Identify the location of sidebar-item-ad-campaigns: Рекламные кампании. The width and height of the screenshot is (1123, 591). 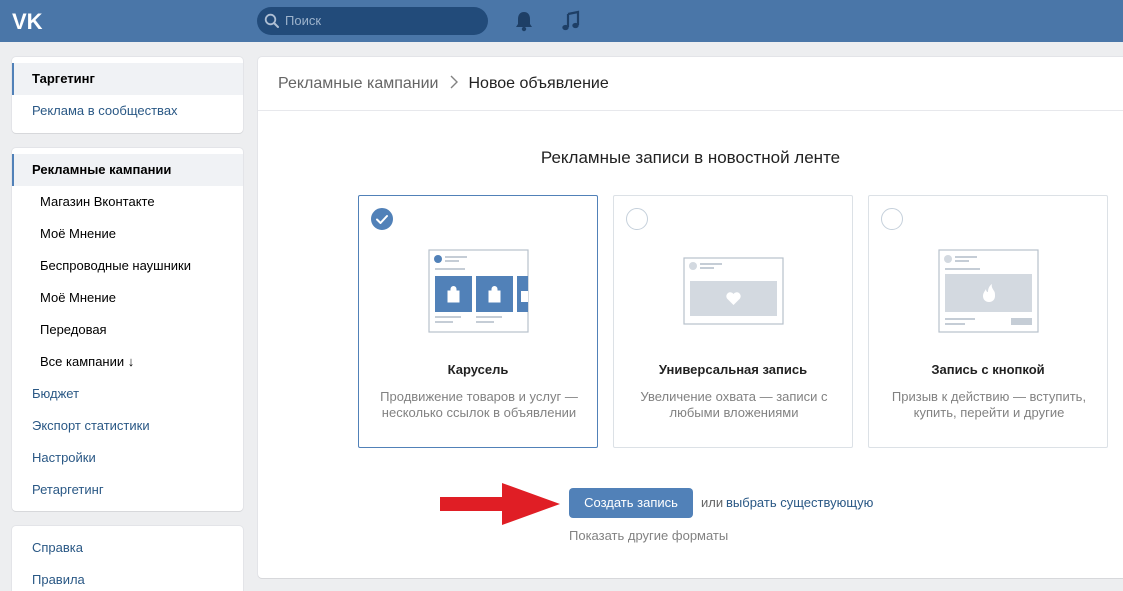
(127, 170).